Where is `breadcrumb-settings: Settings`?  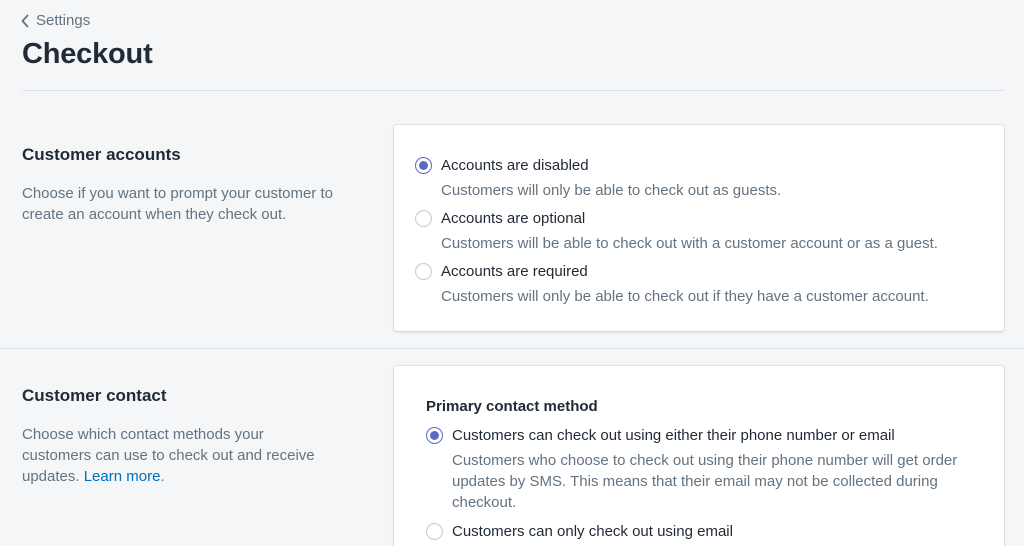
breadcrumb-settings: Settings is located at coordinates (55, 20).